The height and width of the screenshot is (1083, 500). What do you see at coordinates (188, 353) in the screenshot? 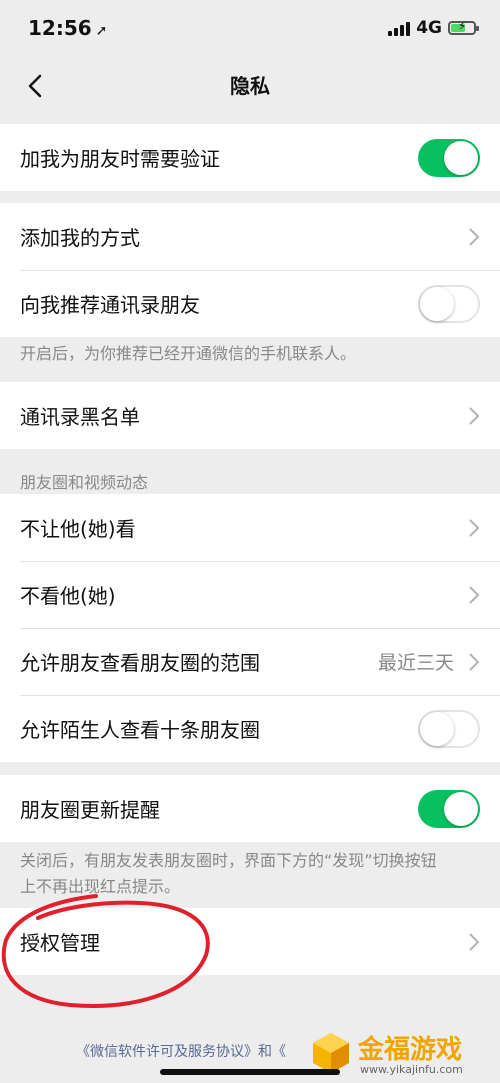
I see `recommend-hint: 开启后，为你推荐已经开通微信的手机联系人。` at bounding box center [188, 353].